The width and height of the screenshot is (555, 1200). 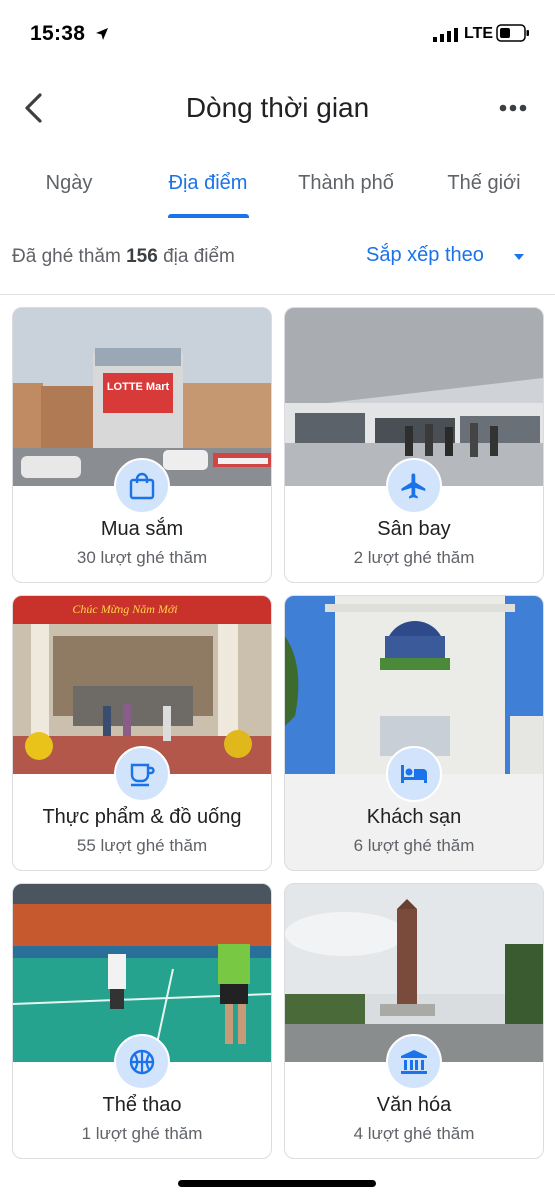 I want to click on category-name: Thể thao, so click(x=142, y=1105).